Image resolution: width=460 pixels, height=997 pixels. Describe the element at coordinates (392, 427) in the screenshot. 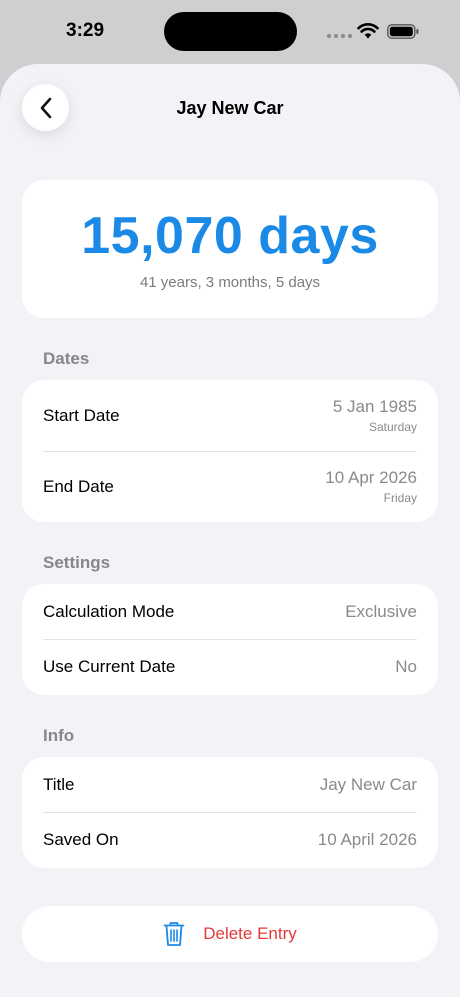

I see `start-date-weekday: Saturday` at that location.